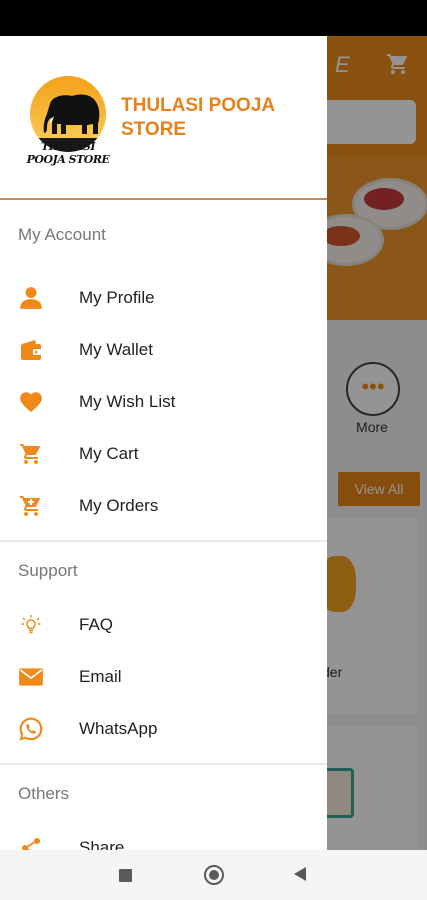 Image resolution: width=427 pixels, height=900 pixels. What do you see at coordinates (163, 729) in the screenshot?
I see `menu-item-whatsapp: WhatsApp` at bounding box center [163, 729].